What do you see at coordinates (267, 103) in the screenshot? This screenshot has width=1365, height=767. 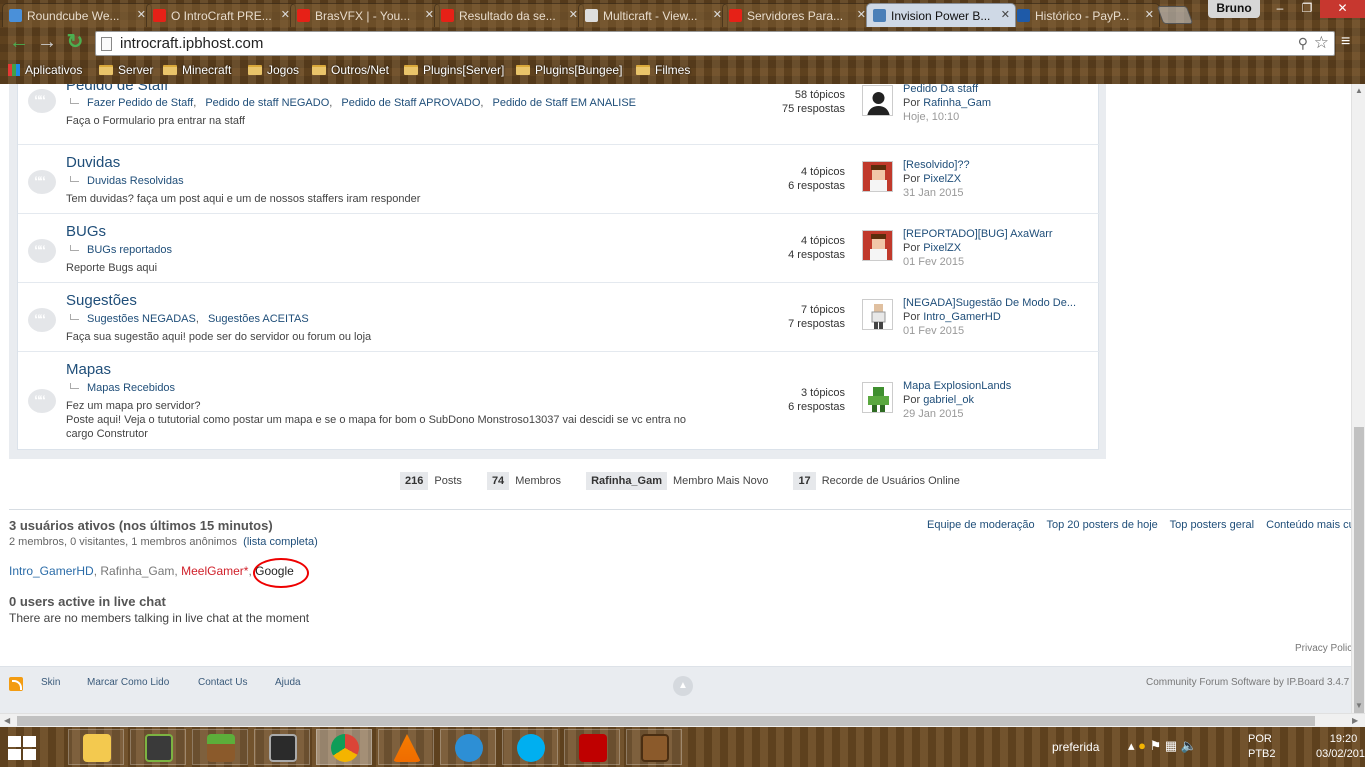 I see `subforum-link: Pedido de staff NEGADO` at bounding box center [267, 103].